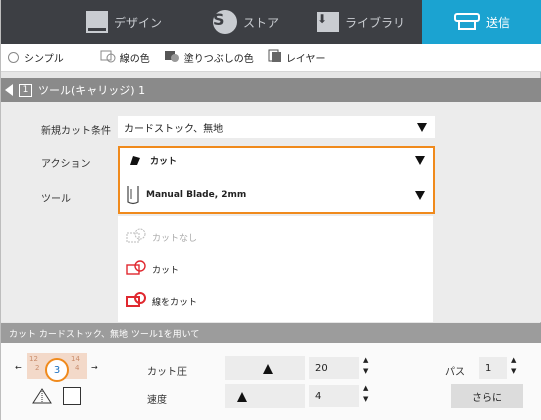  I want to click on cut-condition-select: カードストック、無地, so click(276, 127).